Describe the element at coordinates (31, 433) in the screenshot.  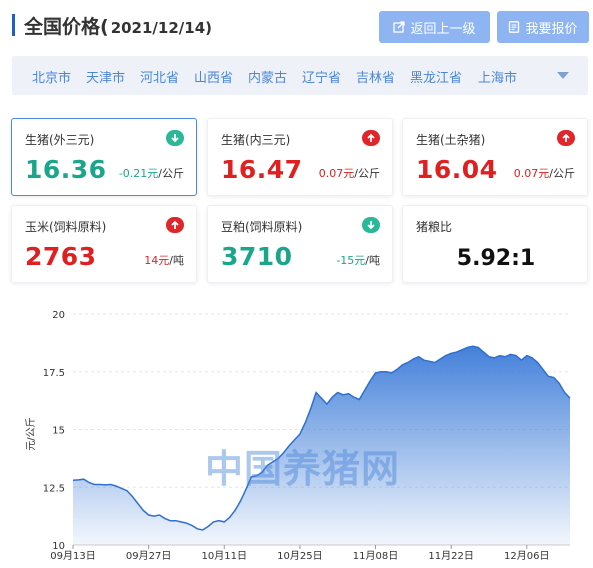
I see `y-axis-label: 元/公斤` at that location.